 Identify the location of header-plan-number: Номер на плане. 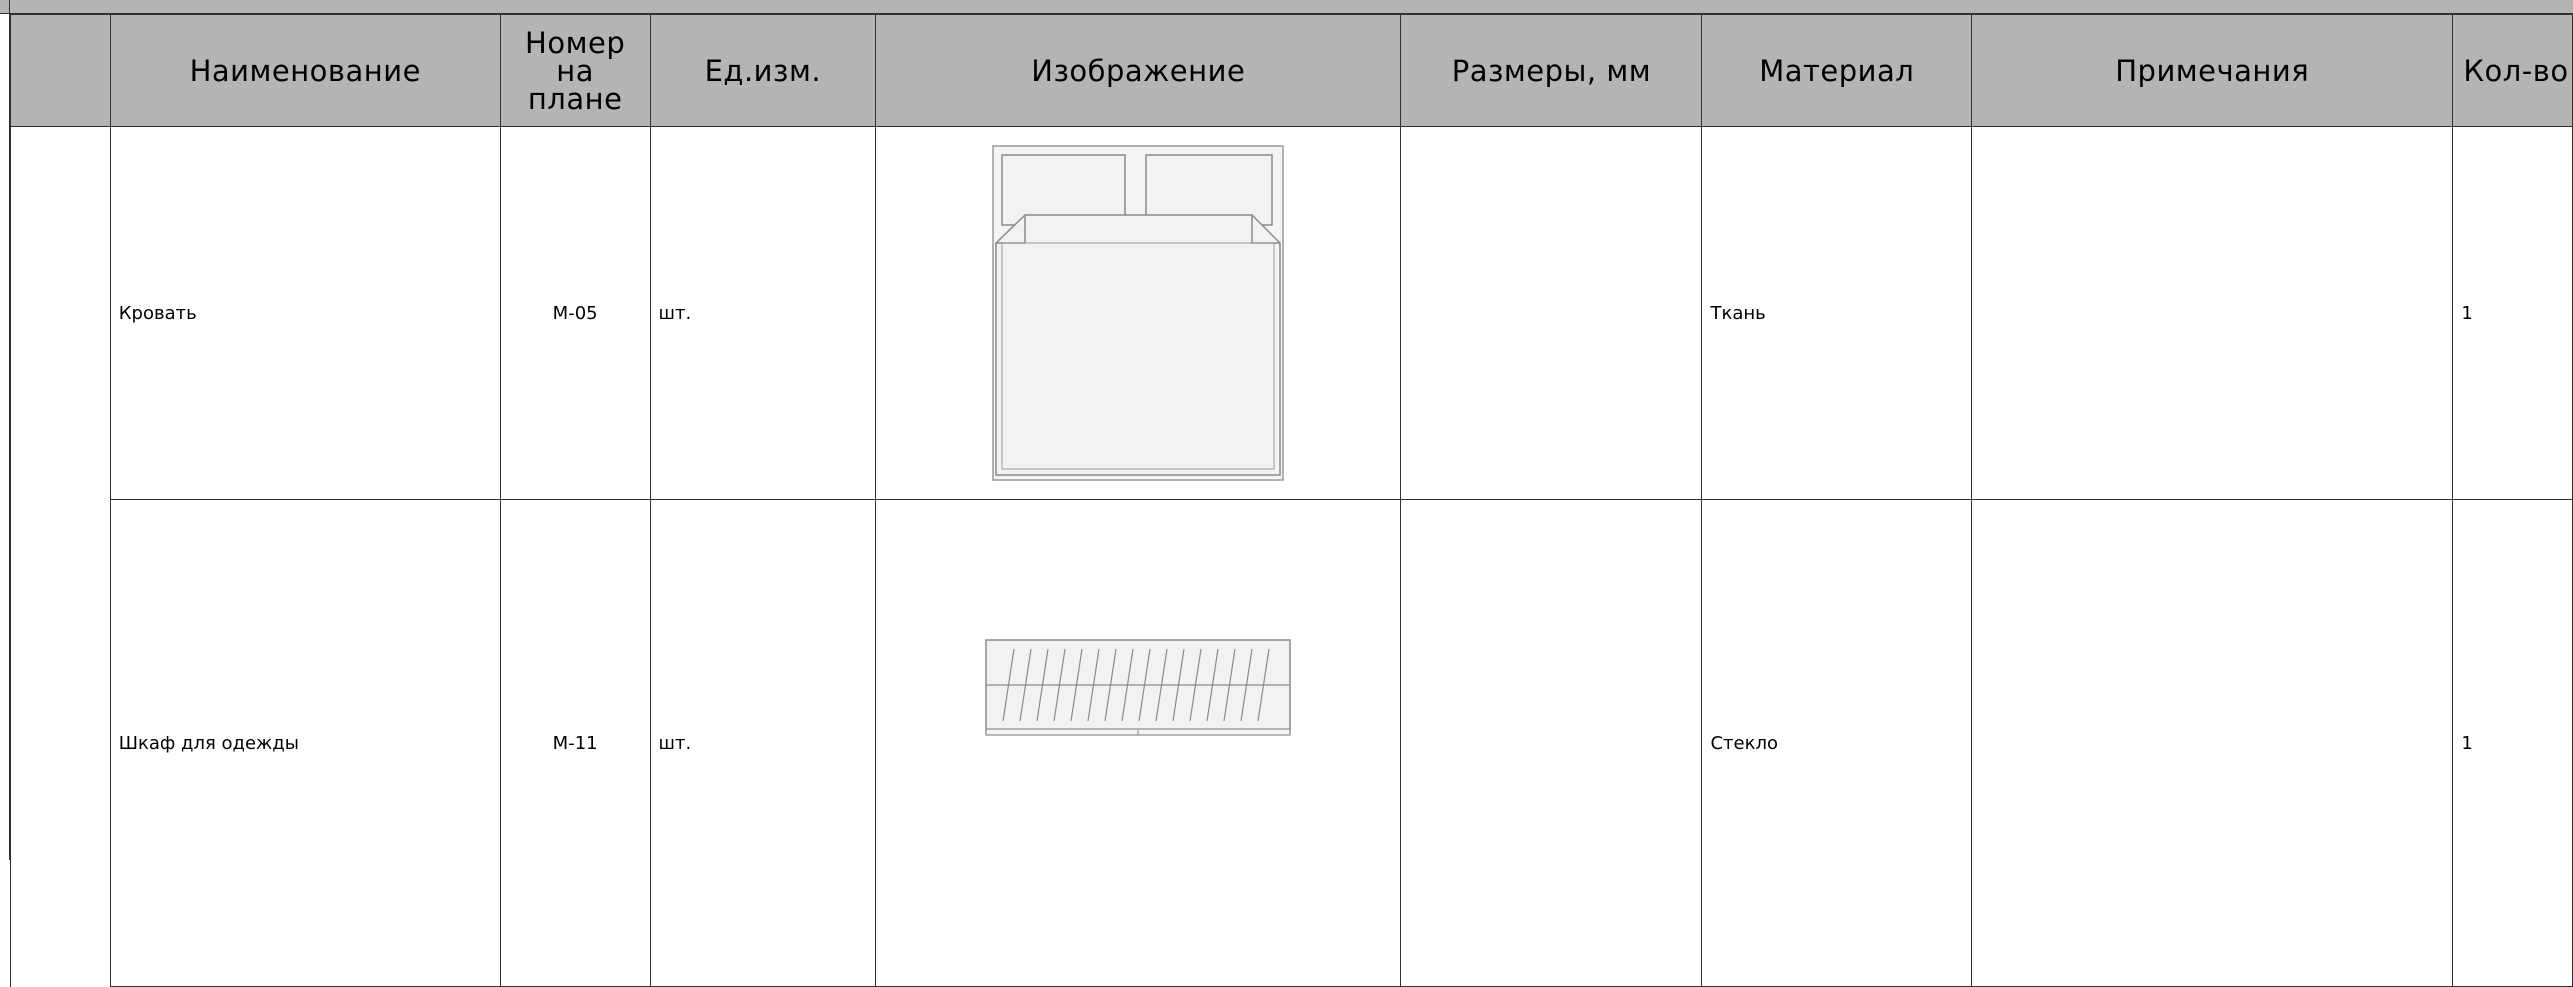
(575, 70).